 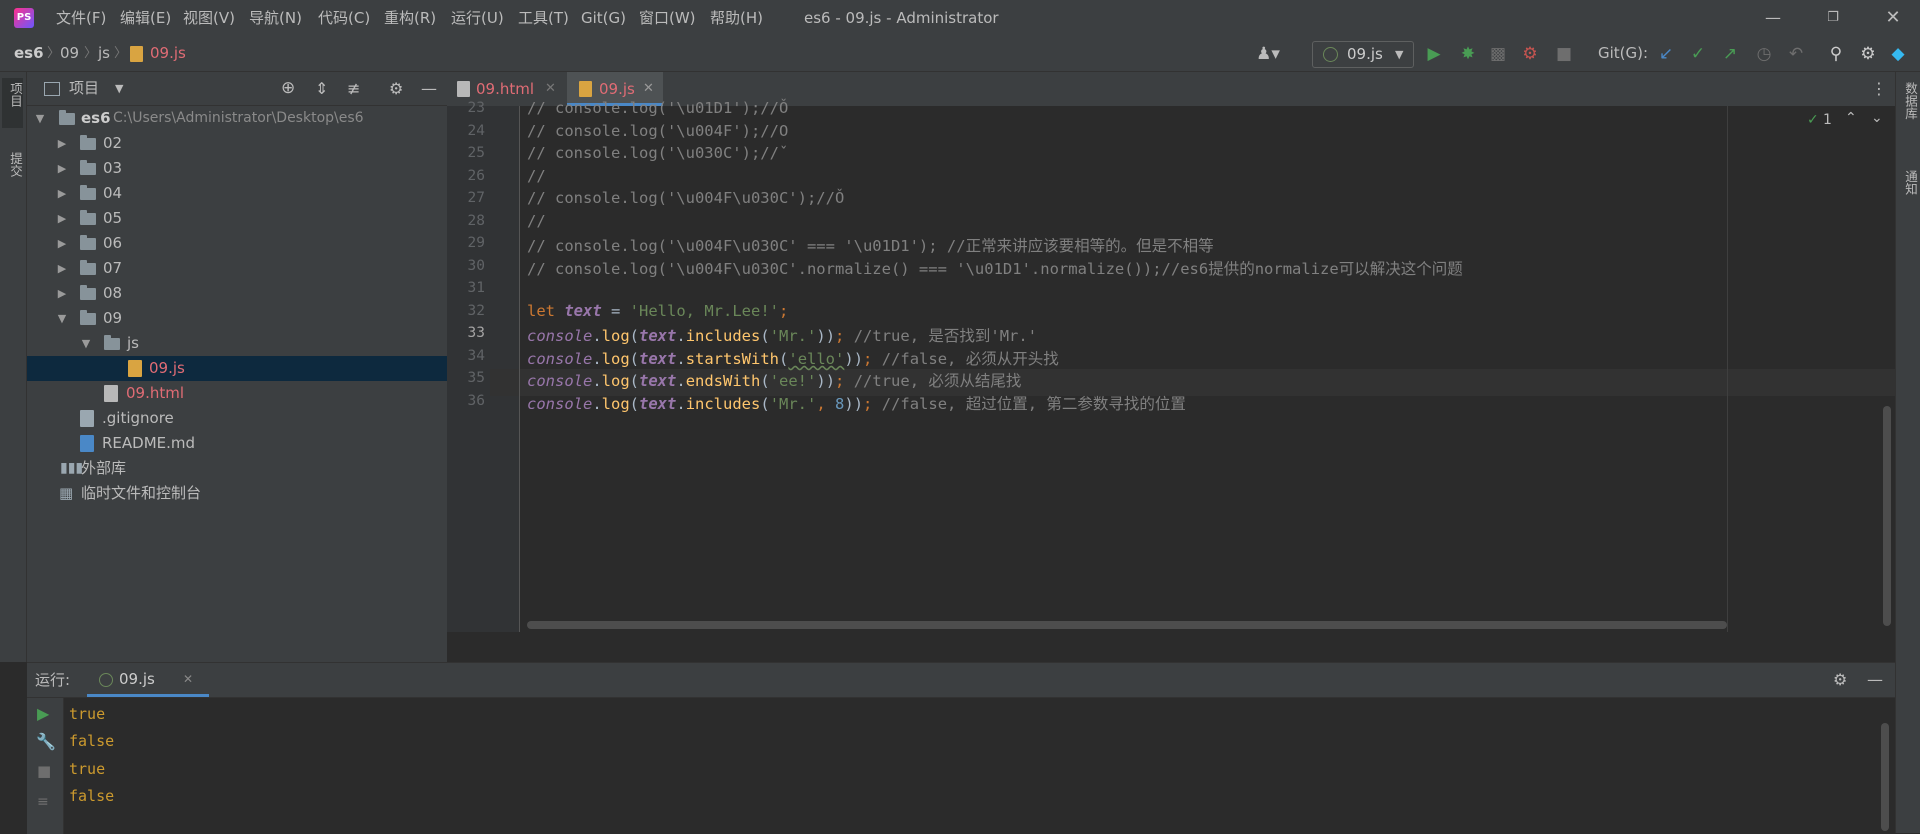 What do you see at coordinates (188, 679) in the screenshot?
I see `close-tab-icon: ✕` at bounding box center [188, 679].